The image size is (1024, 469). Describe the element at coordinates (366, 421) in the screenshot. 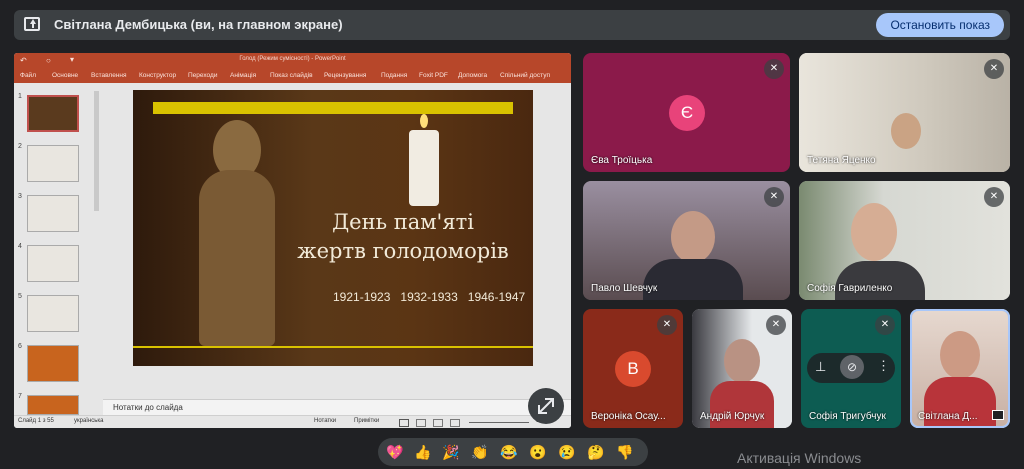

I see `comments-toggle-button: Примітки` at that location.